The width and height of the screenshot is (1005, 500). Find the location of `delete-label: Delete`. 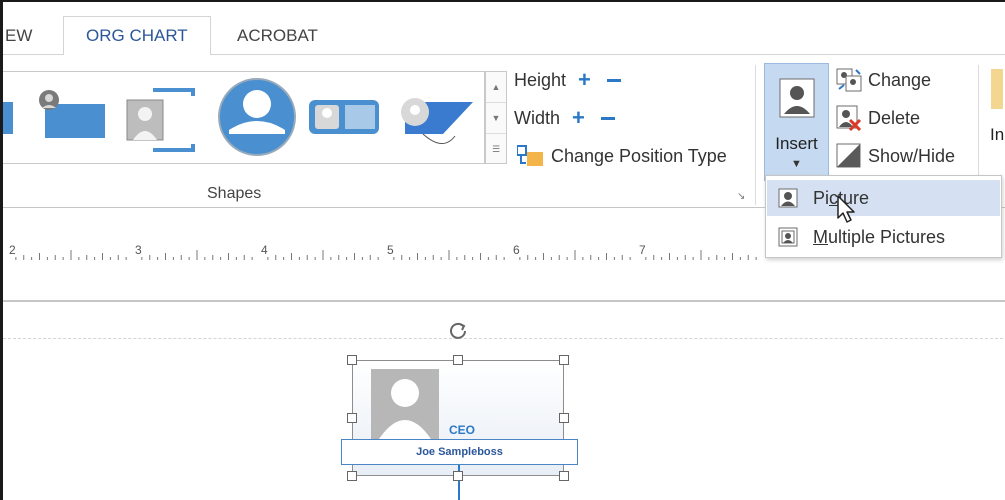

delete-label: Delete is located at coordinates (894, 117).